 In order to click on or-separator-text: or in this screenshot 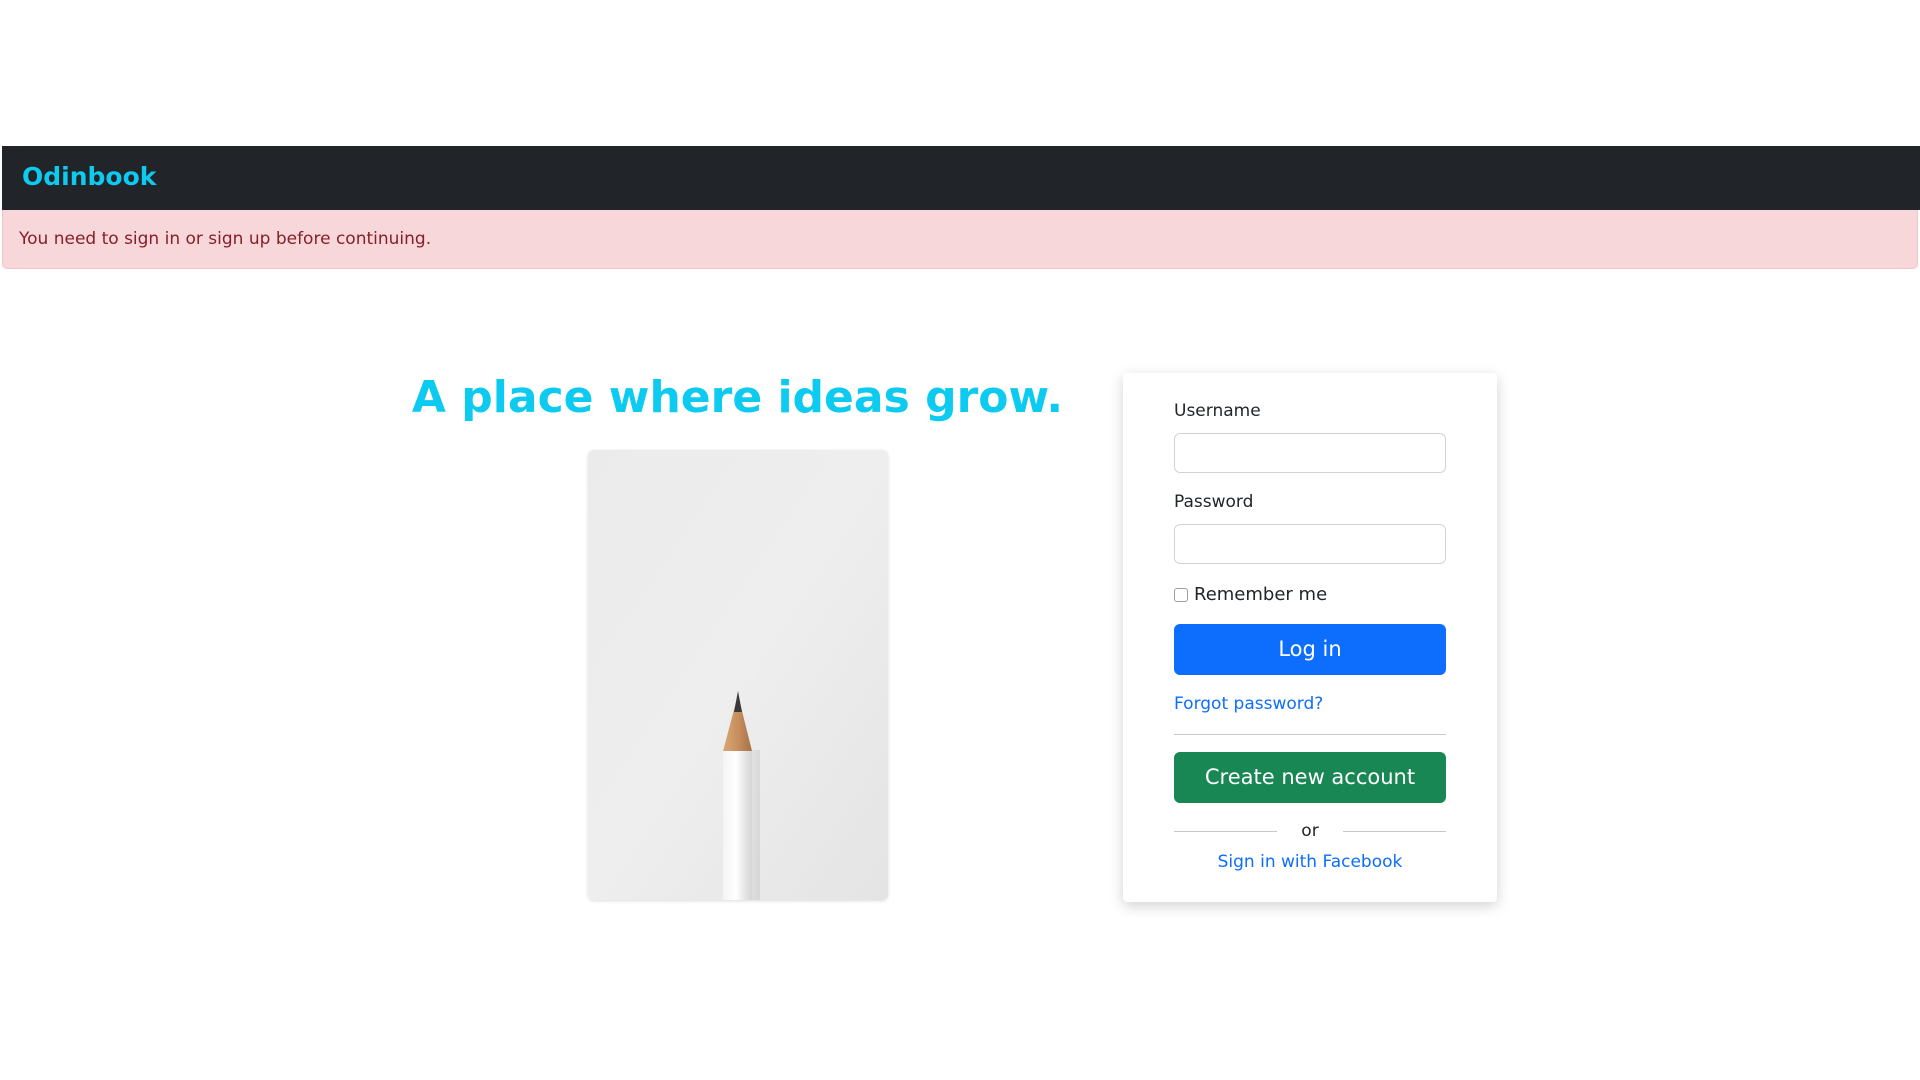, I will do `click(1310, 831)`.